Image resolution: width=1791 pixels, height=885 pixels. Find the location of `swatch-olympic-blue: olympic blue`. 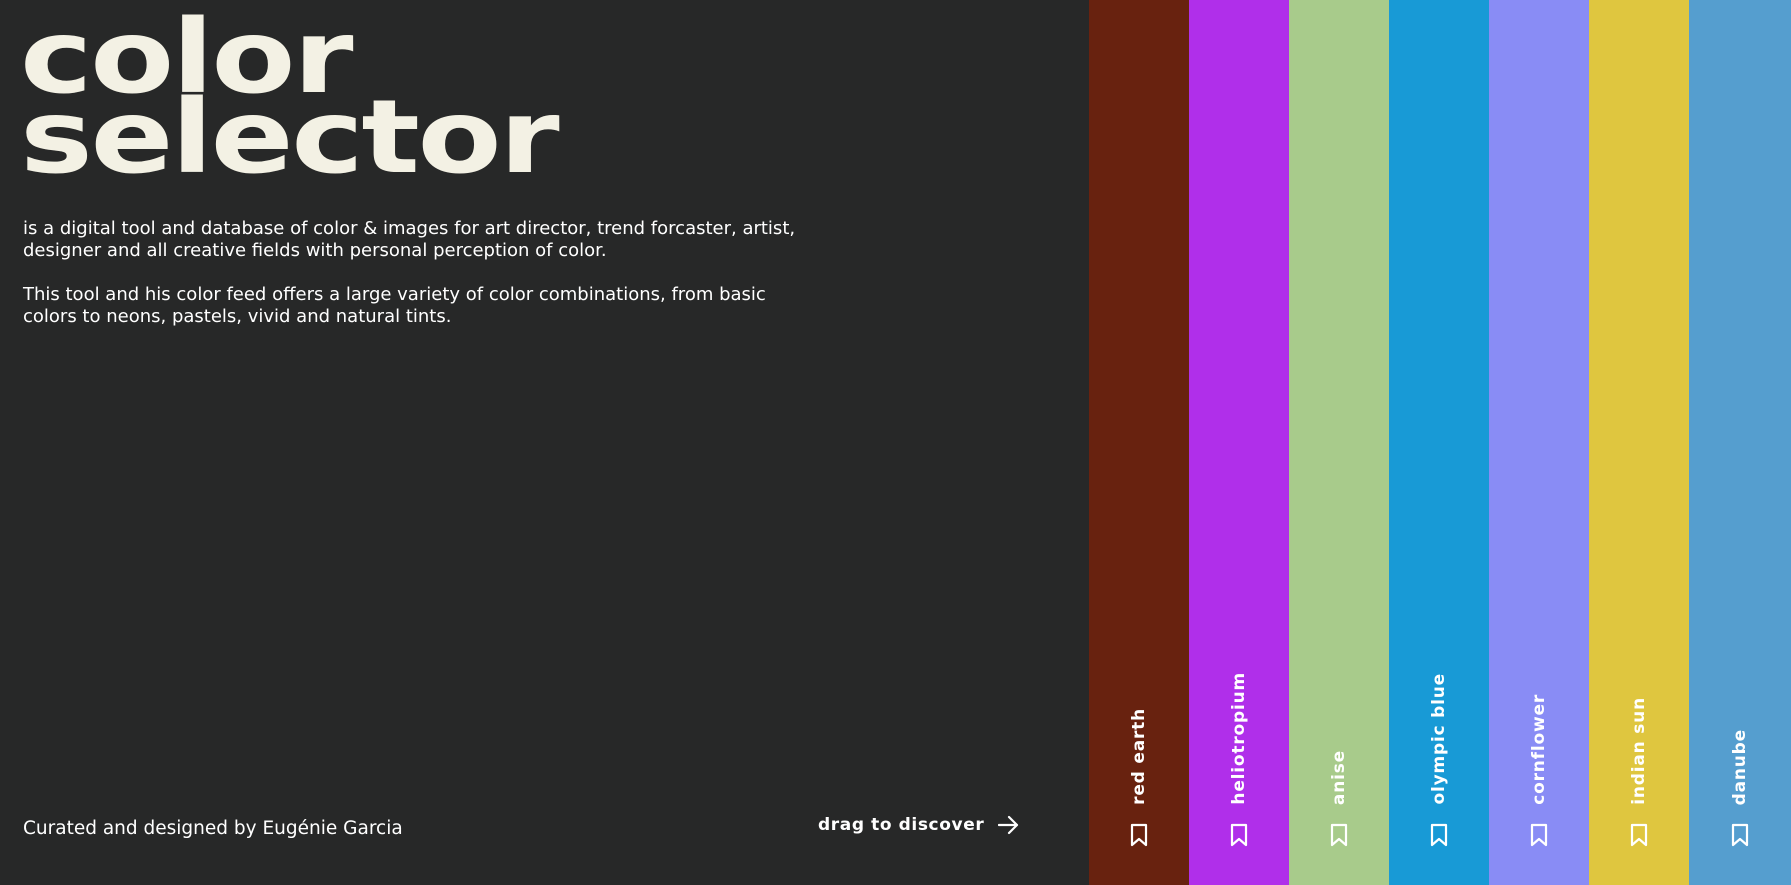

swatch-olympic-blue: olympic blue is located at coordinates (1439, 442).